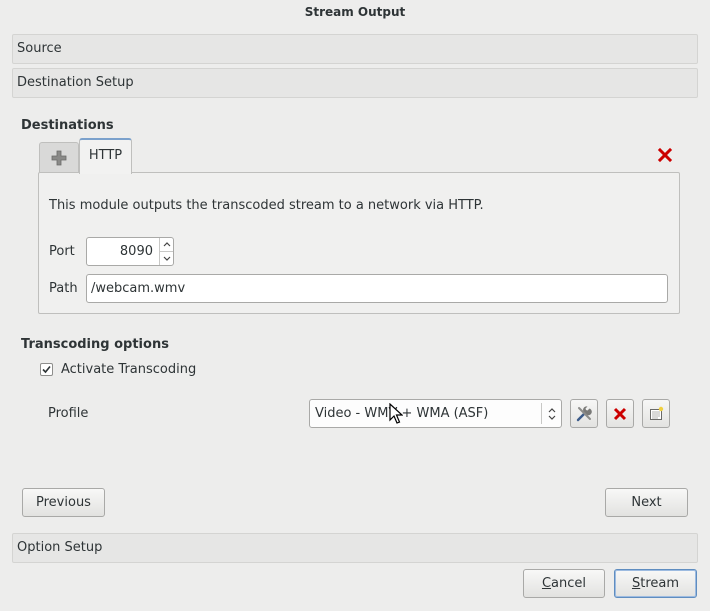  I want to click on window-title: Stream Output, so click(355, 12).